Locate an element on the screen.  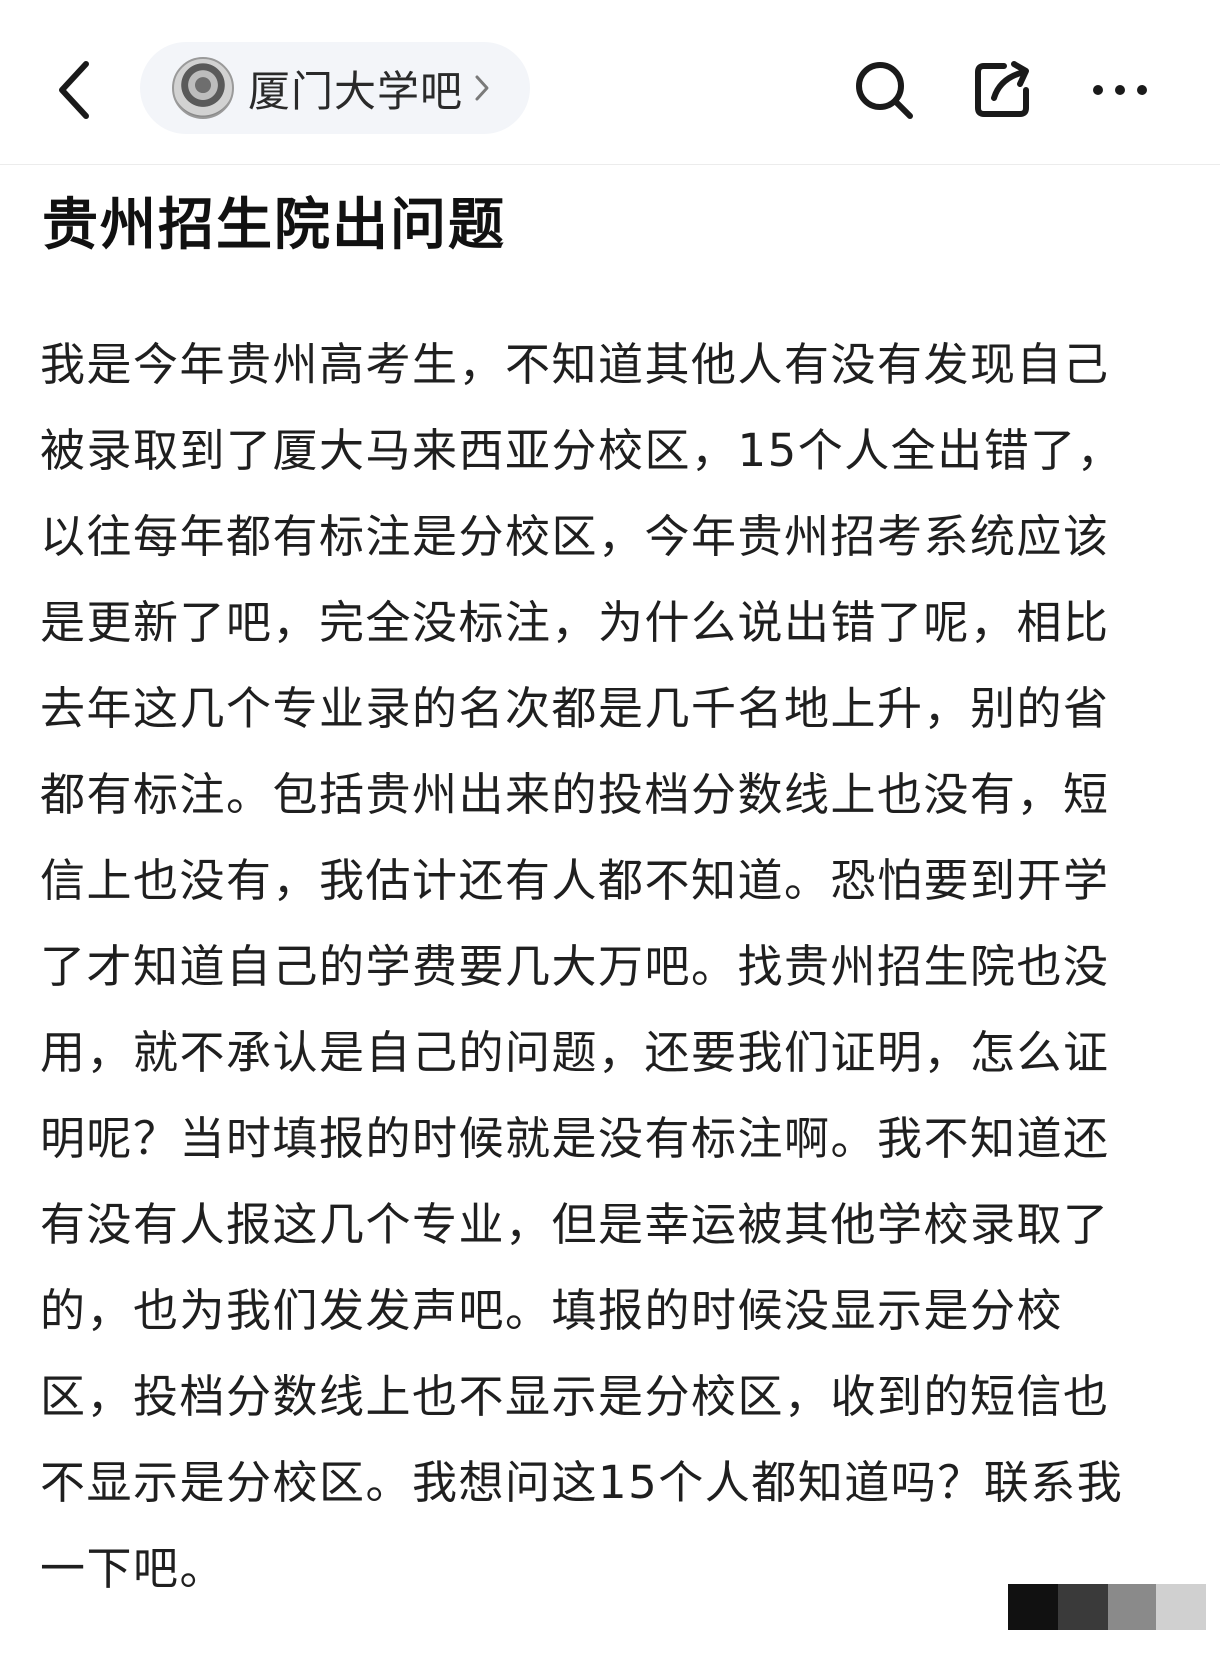
back-button is located at coordinates (74, 90).